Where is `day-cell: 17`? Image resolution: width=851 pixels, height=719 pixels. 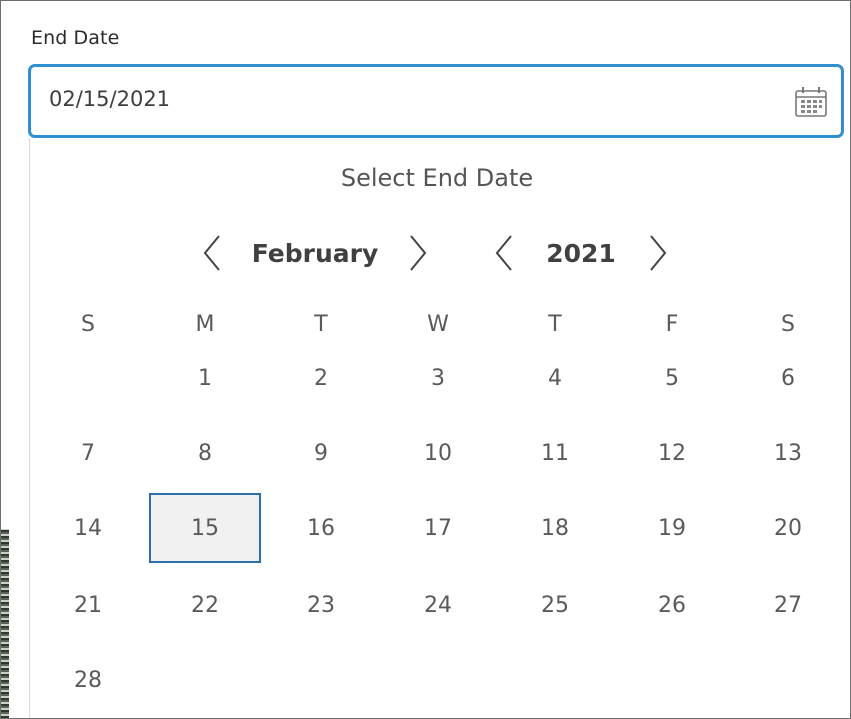
day-cell: 17 is located at coordinates (438, 529).